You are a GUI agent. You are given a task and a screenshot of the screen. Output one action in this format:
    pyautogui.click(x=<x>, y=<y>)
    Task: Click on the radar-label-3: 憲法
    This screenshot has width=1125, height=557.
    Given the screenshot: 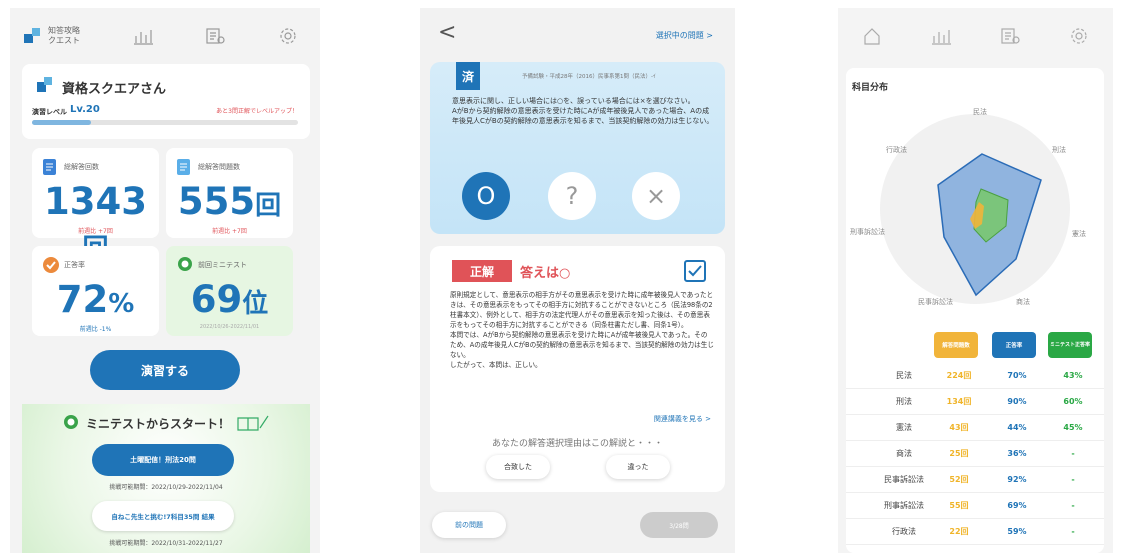 What is the action you would take?
    pyautogui.click(x=1079, y=233)
    